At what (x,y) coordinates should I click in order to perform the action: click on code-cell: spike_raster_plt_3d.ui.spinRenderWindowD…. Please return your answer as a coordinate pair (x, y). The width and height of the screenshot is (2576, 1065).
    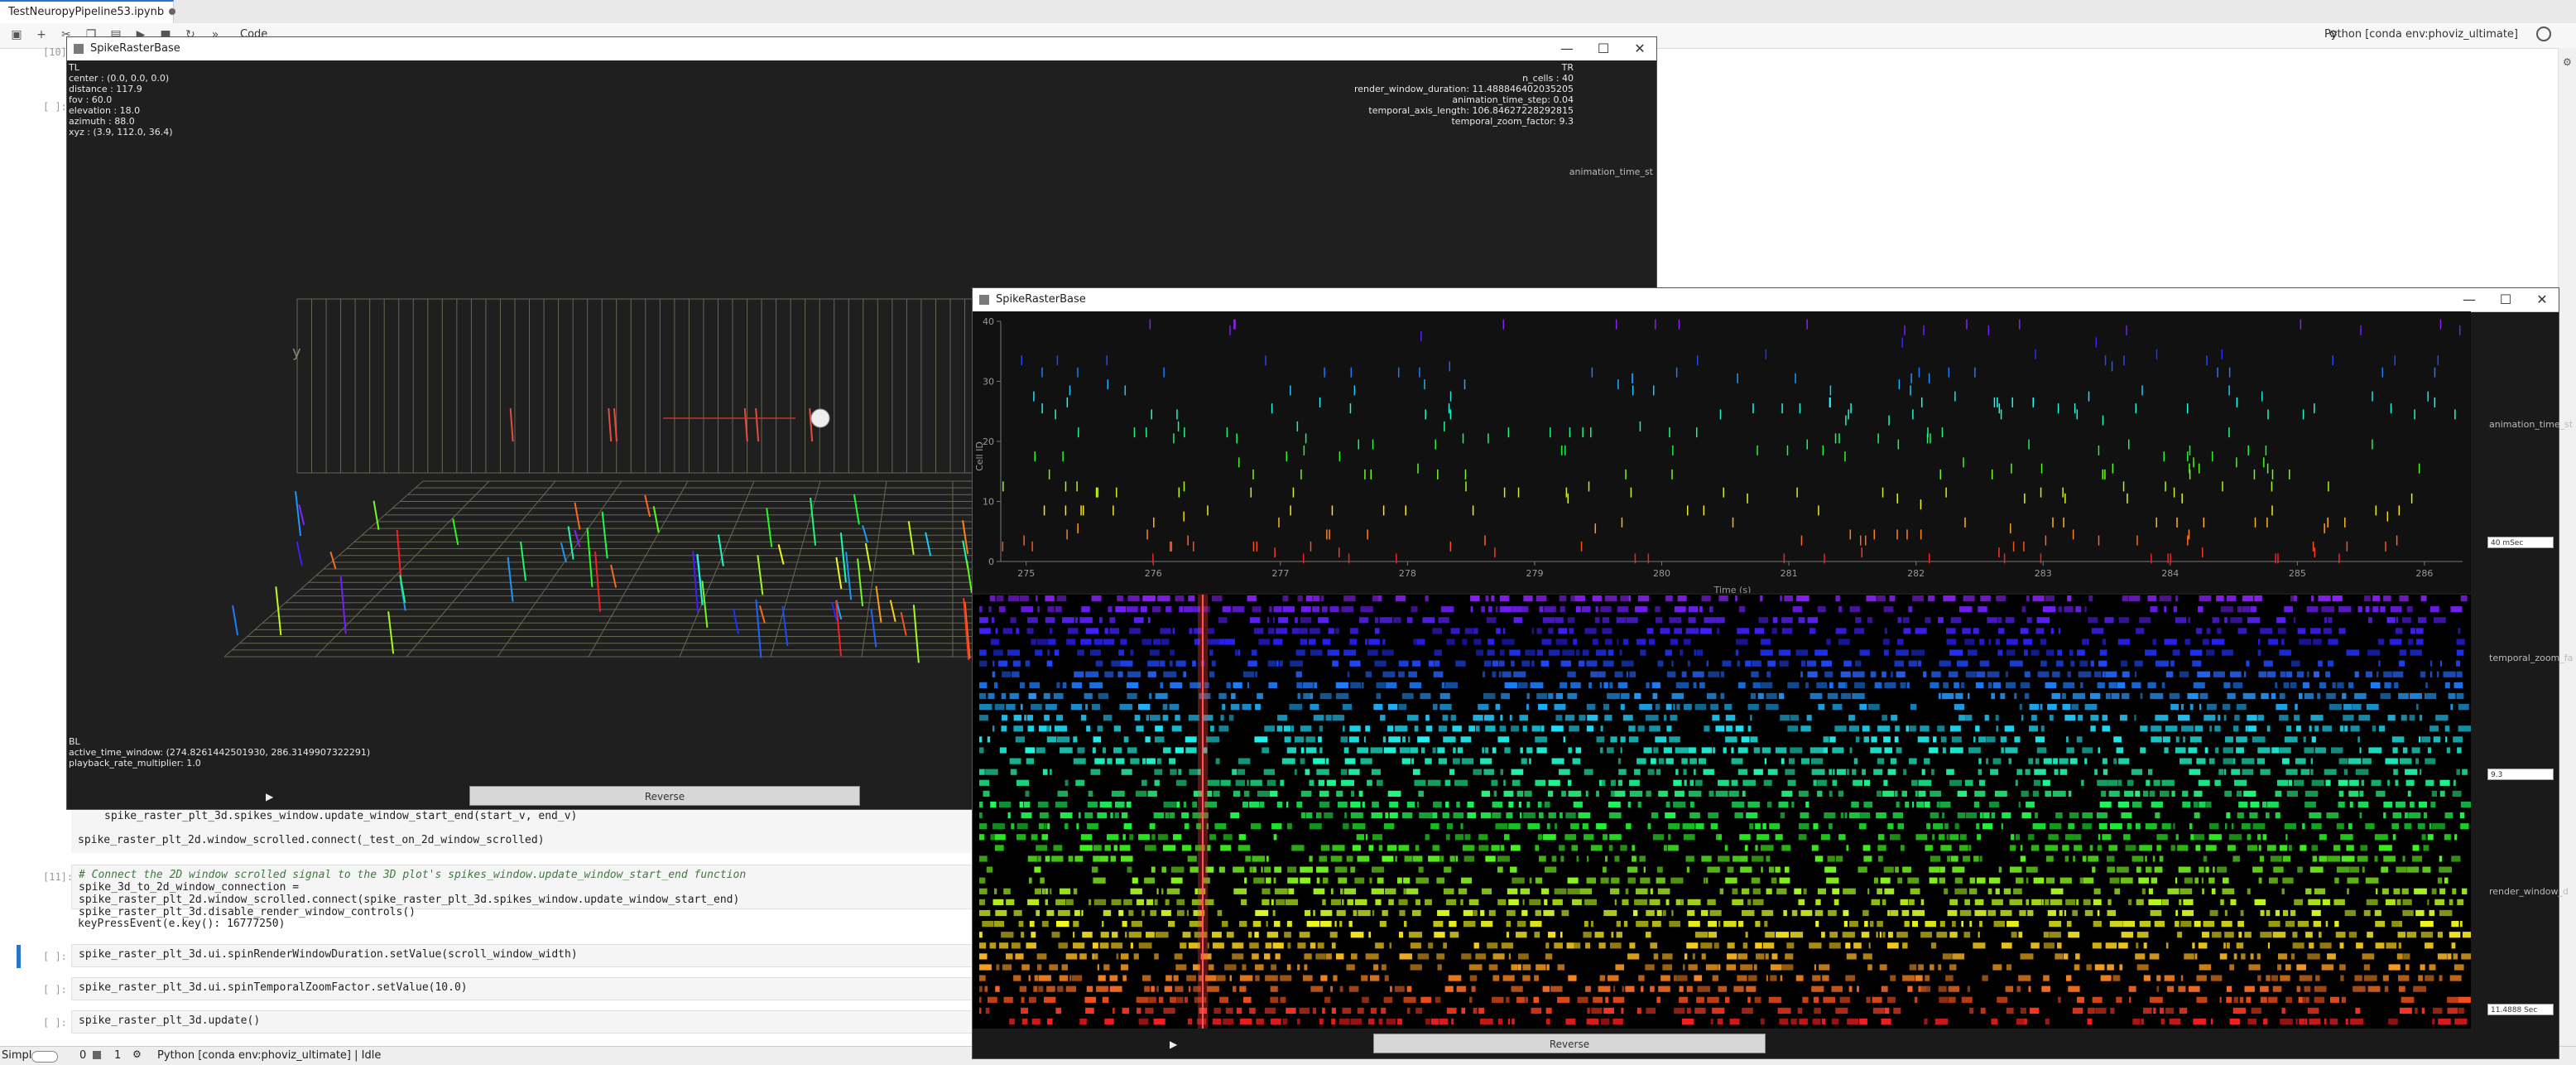
    Looking at the image, I should click on (522, 956).